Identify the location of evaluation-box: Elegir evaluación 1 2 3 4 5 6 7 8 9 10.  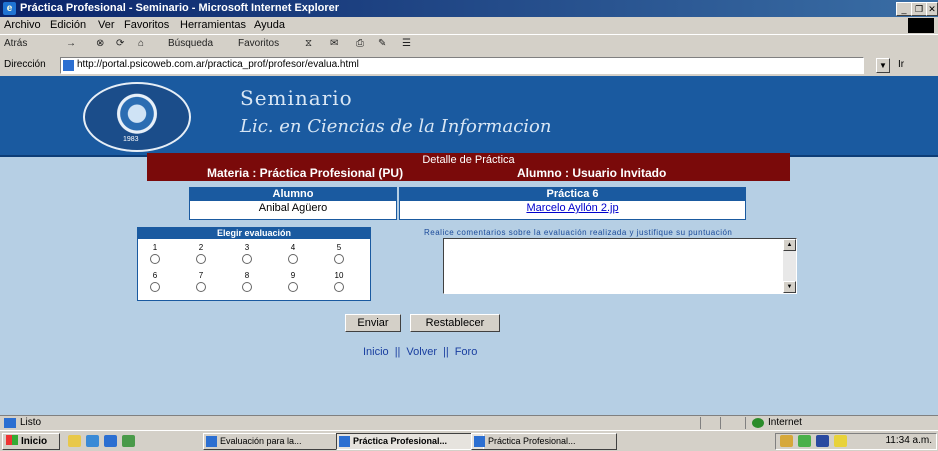
(254, 264).